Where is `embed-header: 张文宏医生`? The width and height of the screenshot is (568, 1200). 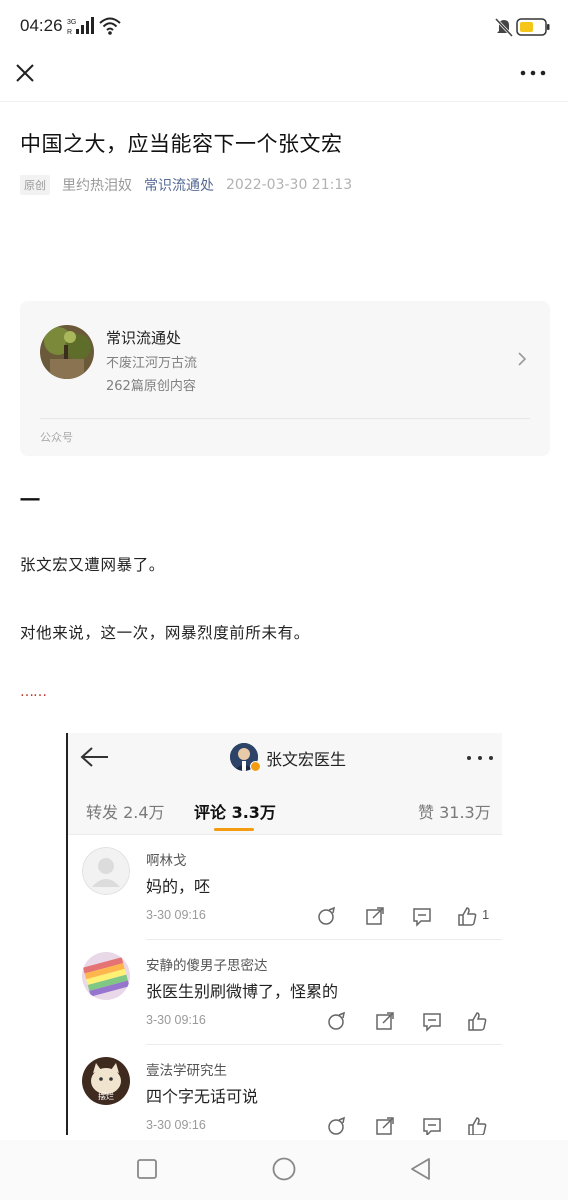 embed-header: 张文宏医生 is located at coordinates (285, 758).